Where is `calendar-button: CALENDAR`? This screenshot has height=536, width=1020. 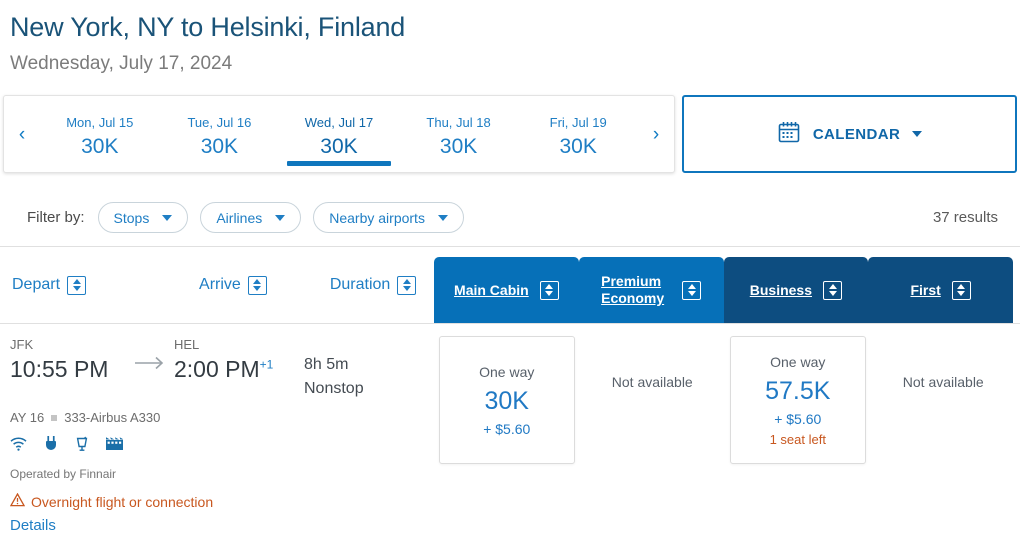
calendar-button: CALENDAR is located at coordinates (849, 134).